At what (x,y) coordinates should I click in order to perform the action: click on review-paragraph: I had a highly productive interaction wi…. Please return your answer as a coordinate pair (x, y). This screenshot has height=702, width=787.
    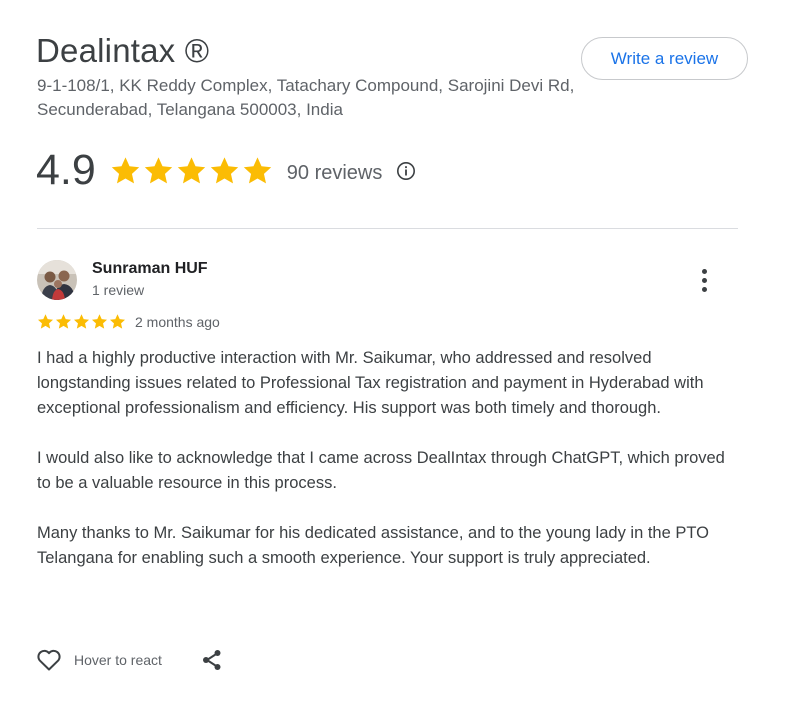
    Looking at the image, I should click on (370, 383).